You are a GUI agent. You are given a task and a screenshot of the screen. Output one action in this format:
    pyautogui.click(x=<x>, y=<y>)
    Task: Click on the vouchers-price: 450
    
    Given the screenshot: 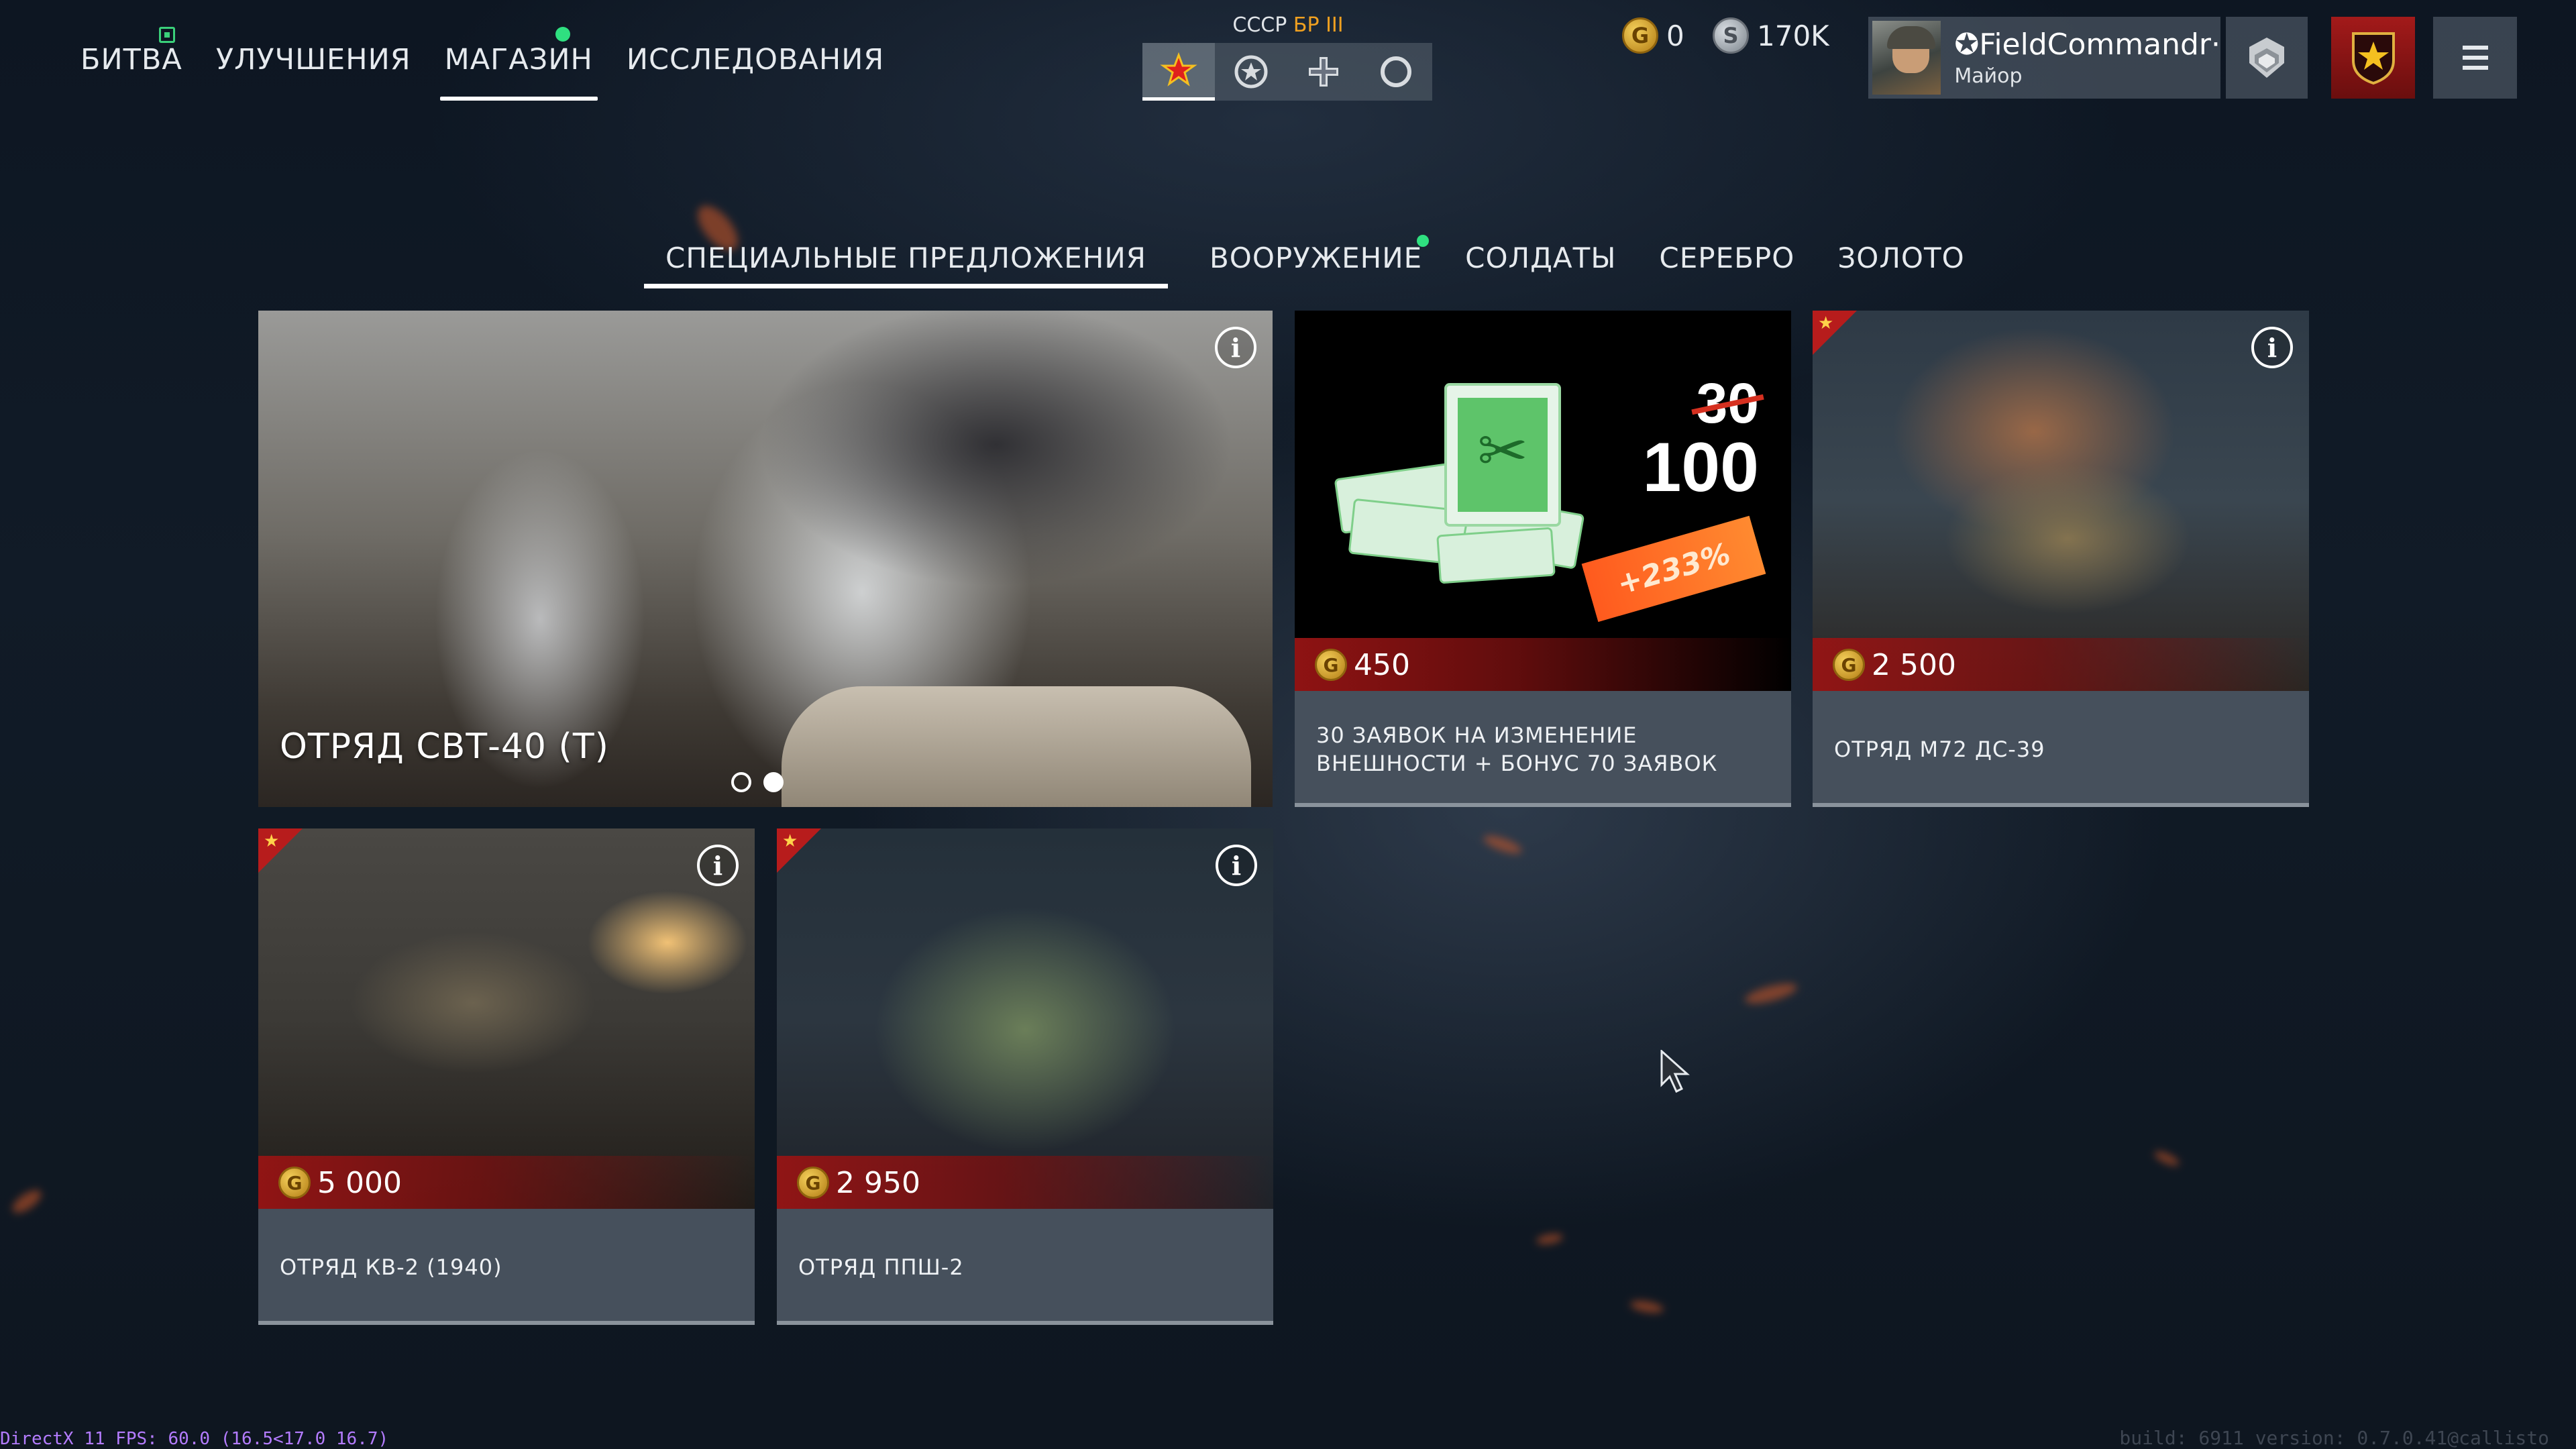 What is the action you would take?
    pyautogui.click(x=1382, y=664)
    